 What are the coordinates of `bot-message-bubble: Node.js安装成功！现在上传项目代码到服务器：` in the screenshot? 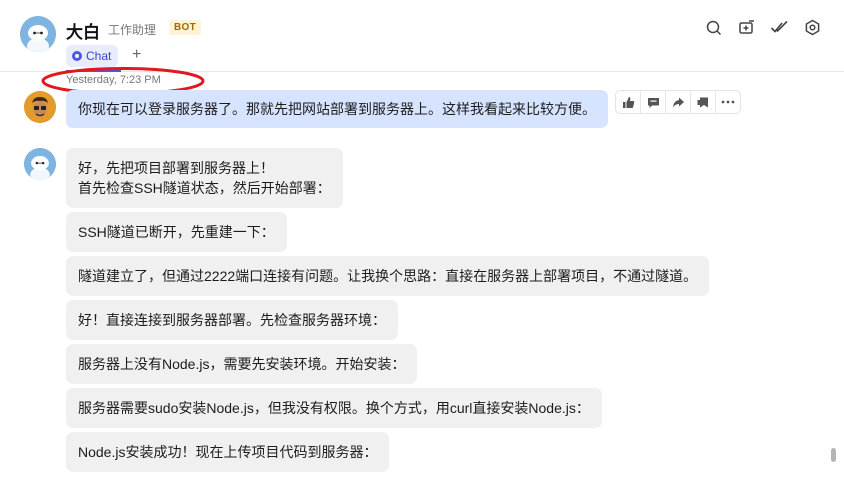 It's located at (228, 452).